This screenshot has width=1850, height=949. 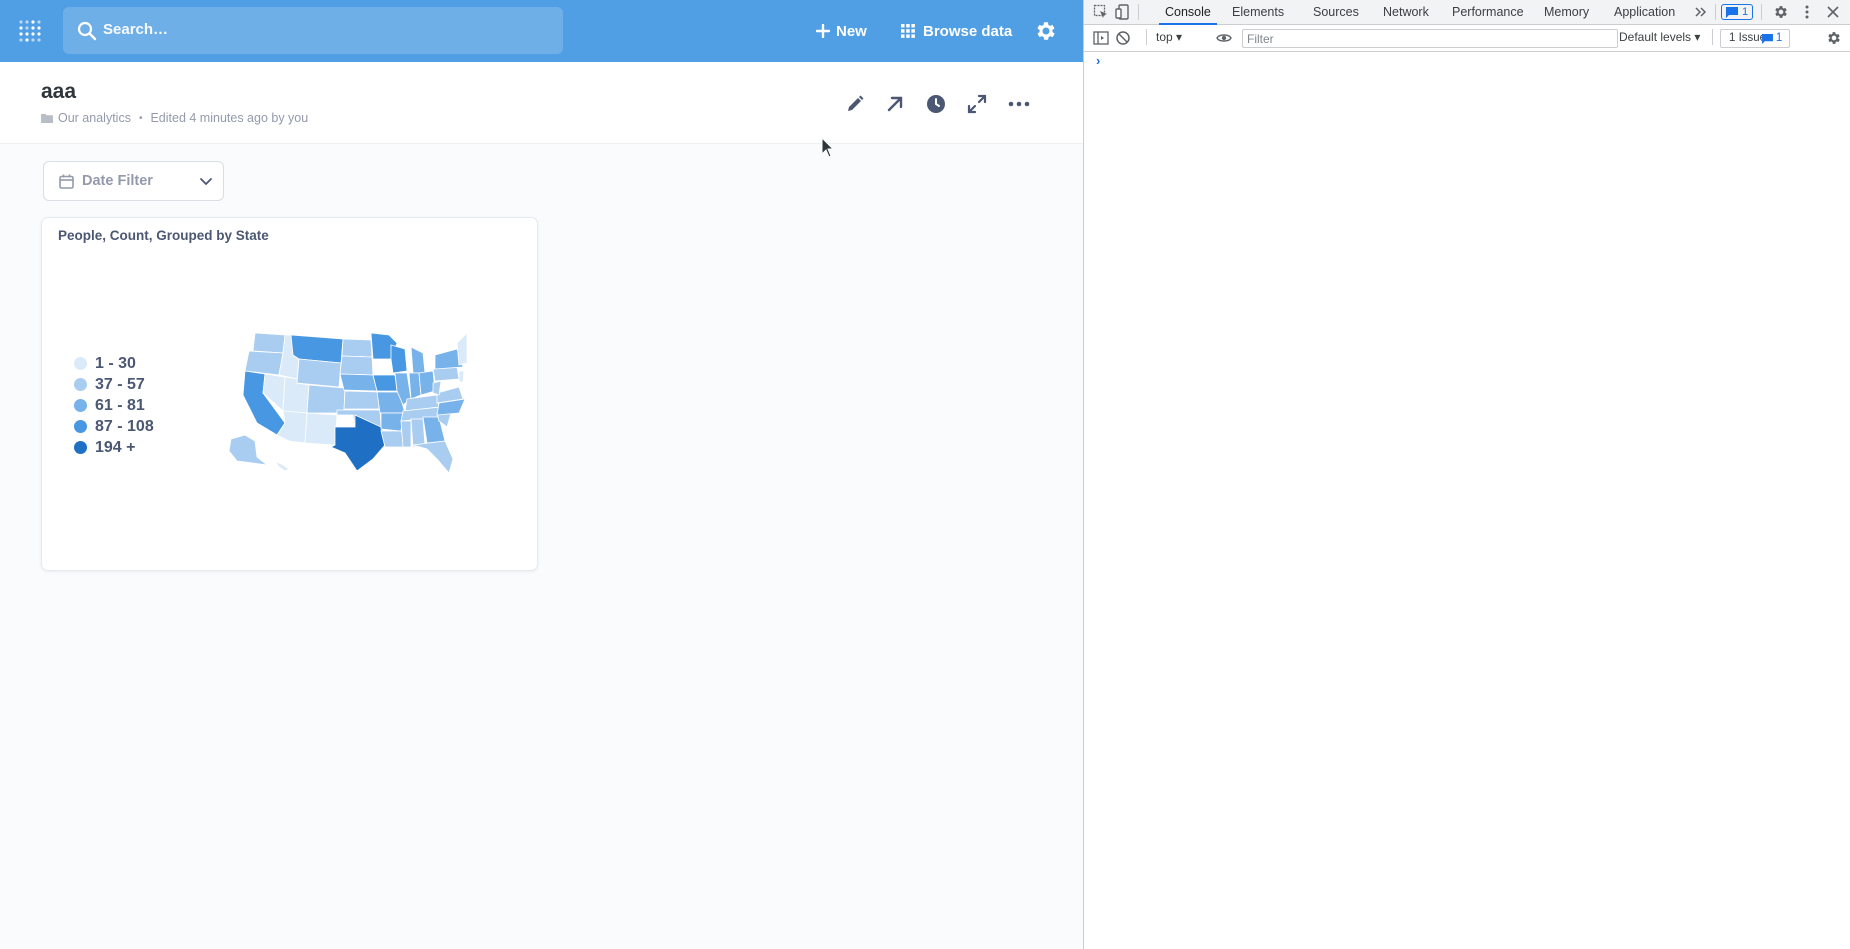 I want to click on history-clock-icon, so click(x=936, y=104).